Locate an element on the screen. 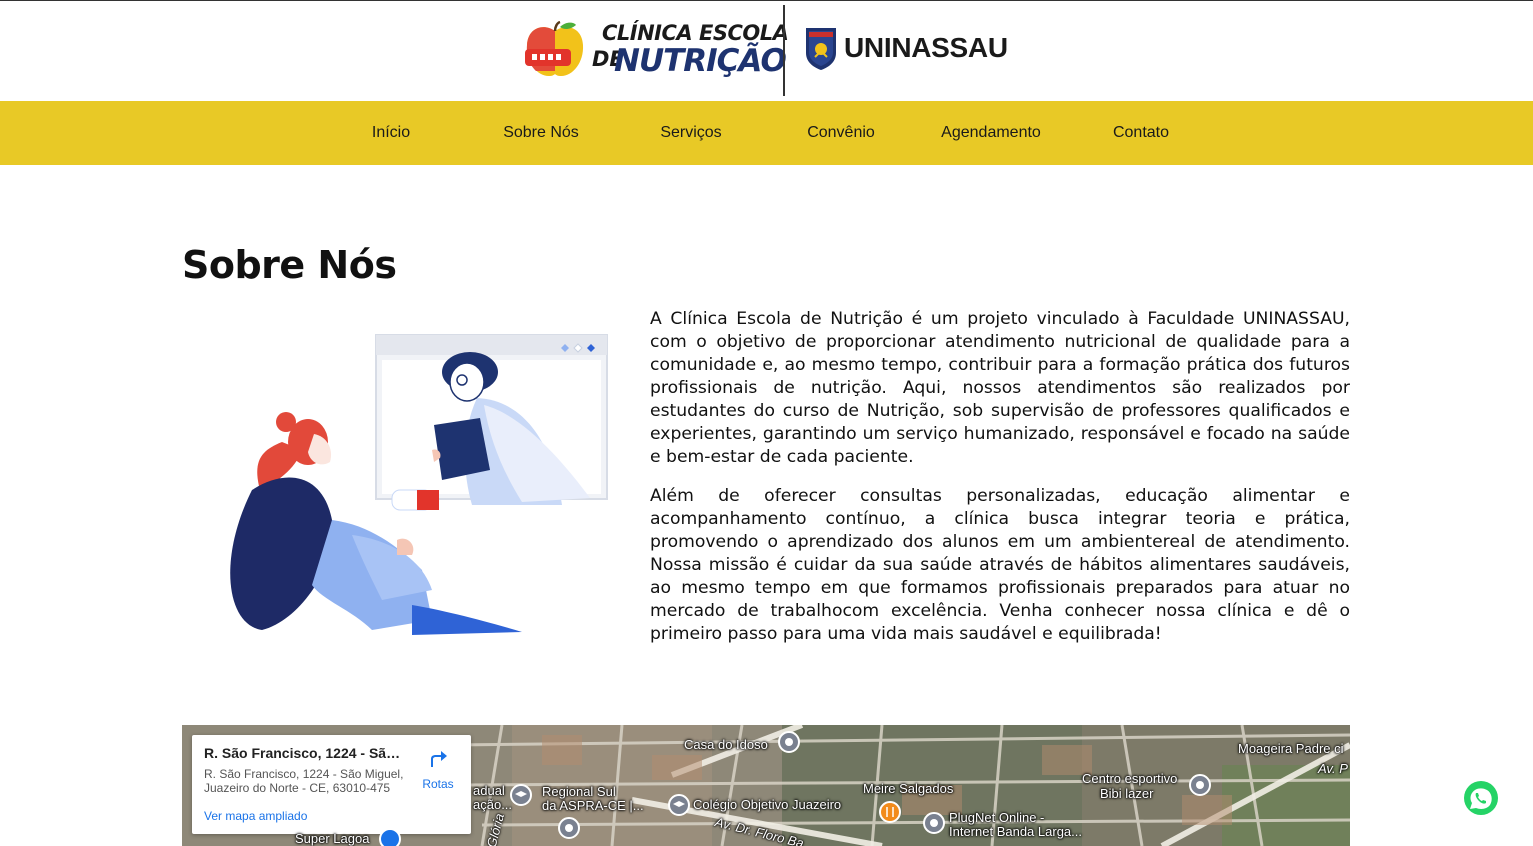 The width and height of the screenshot is (1533, 846). nav-item-agendamento: Agendamento is located at coordinates (991, 133).